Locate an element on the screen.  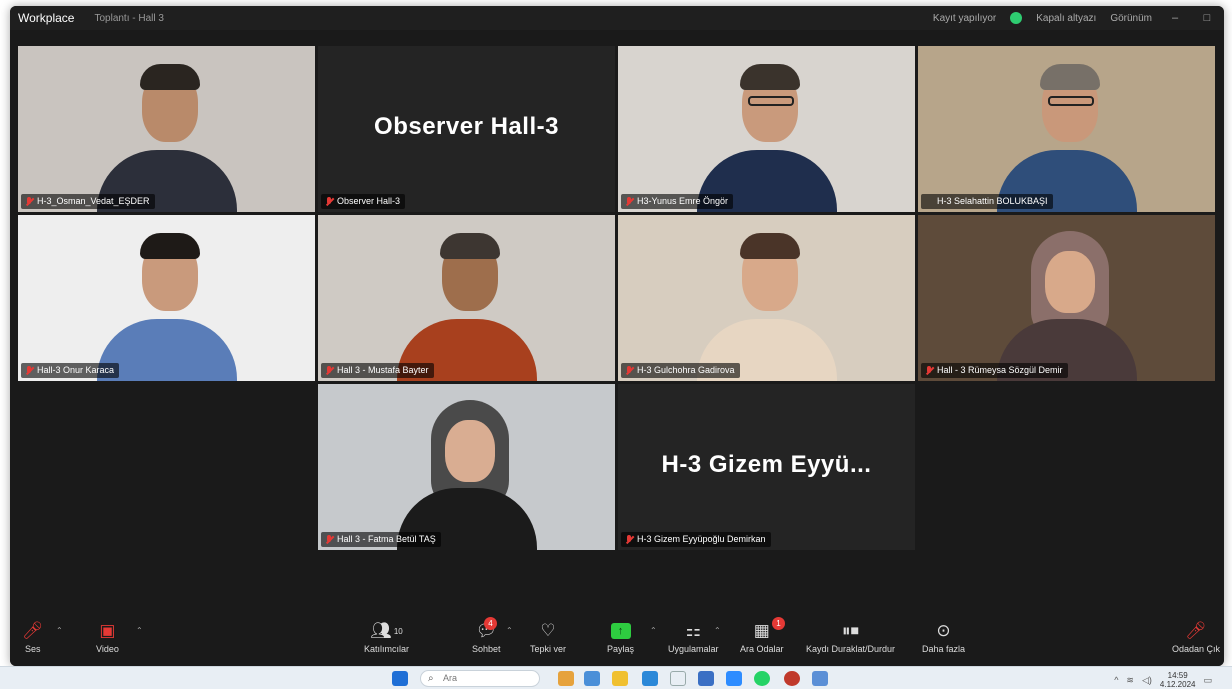
apps-button: ⚏ Uygulamalar is located at coordinates (693, 637).